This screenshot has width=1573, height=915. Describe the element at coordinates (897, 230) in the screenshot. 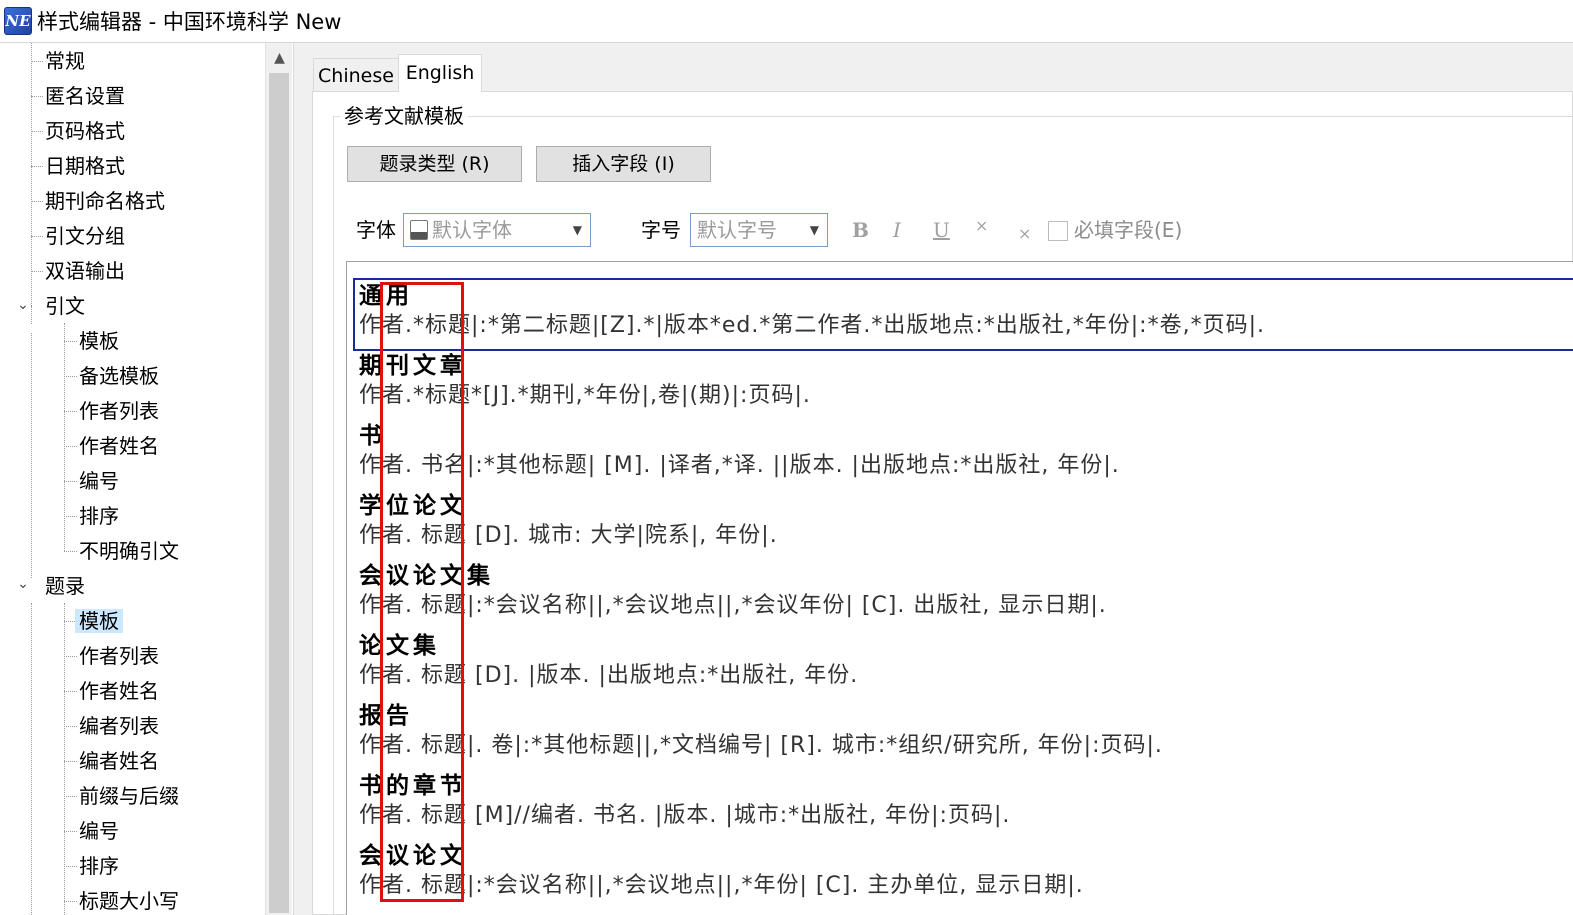

I see `italic-button: I` at that location.